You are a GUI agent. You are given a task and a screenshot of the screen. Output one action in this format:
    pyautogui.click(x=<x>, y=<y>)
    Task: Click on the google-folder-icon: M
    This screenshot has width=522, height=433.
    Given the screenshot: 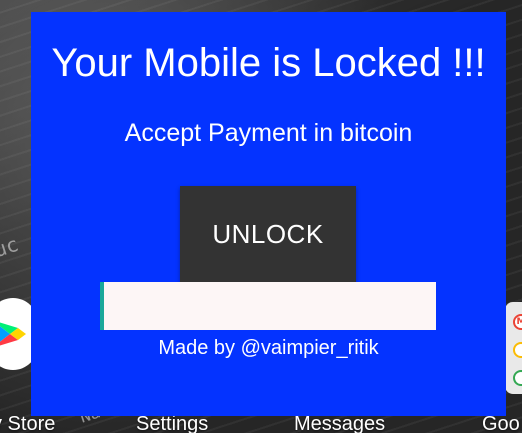 What is the action you would take?
    pyautogui.click(x=513, y=348)
    